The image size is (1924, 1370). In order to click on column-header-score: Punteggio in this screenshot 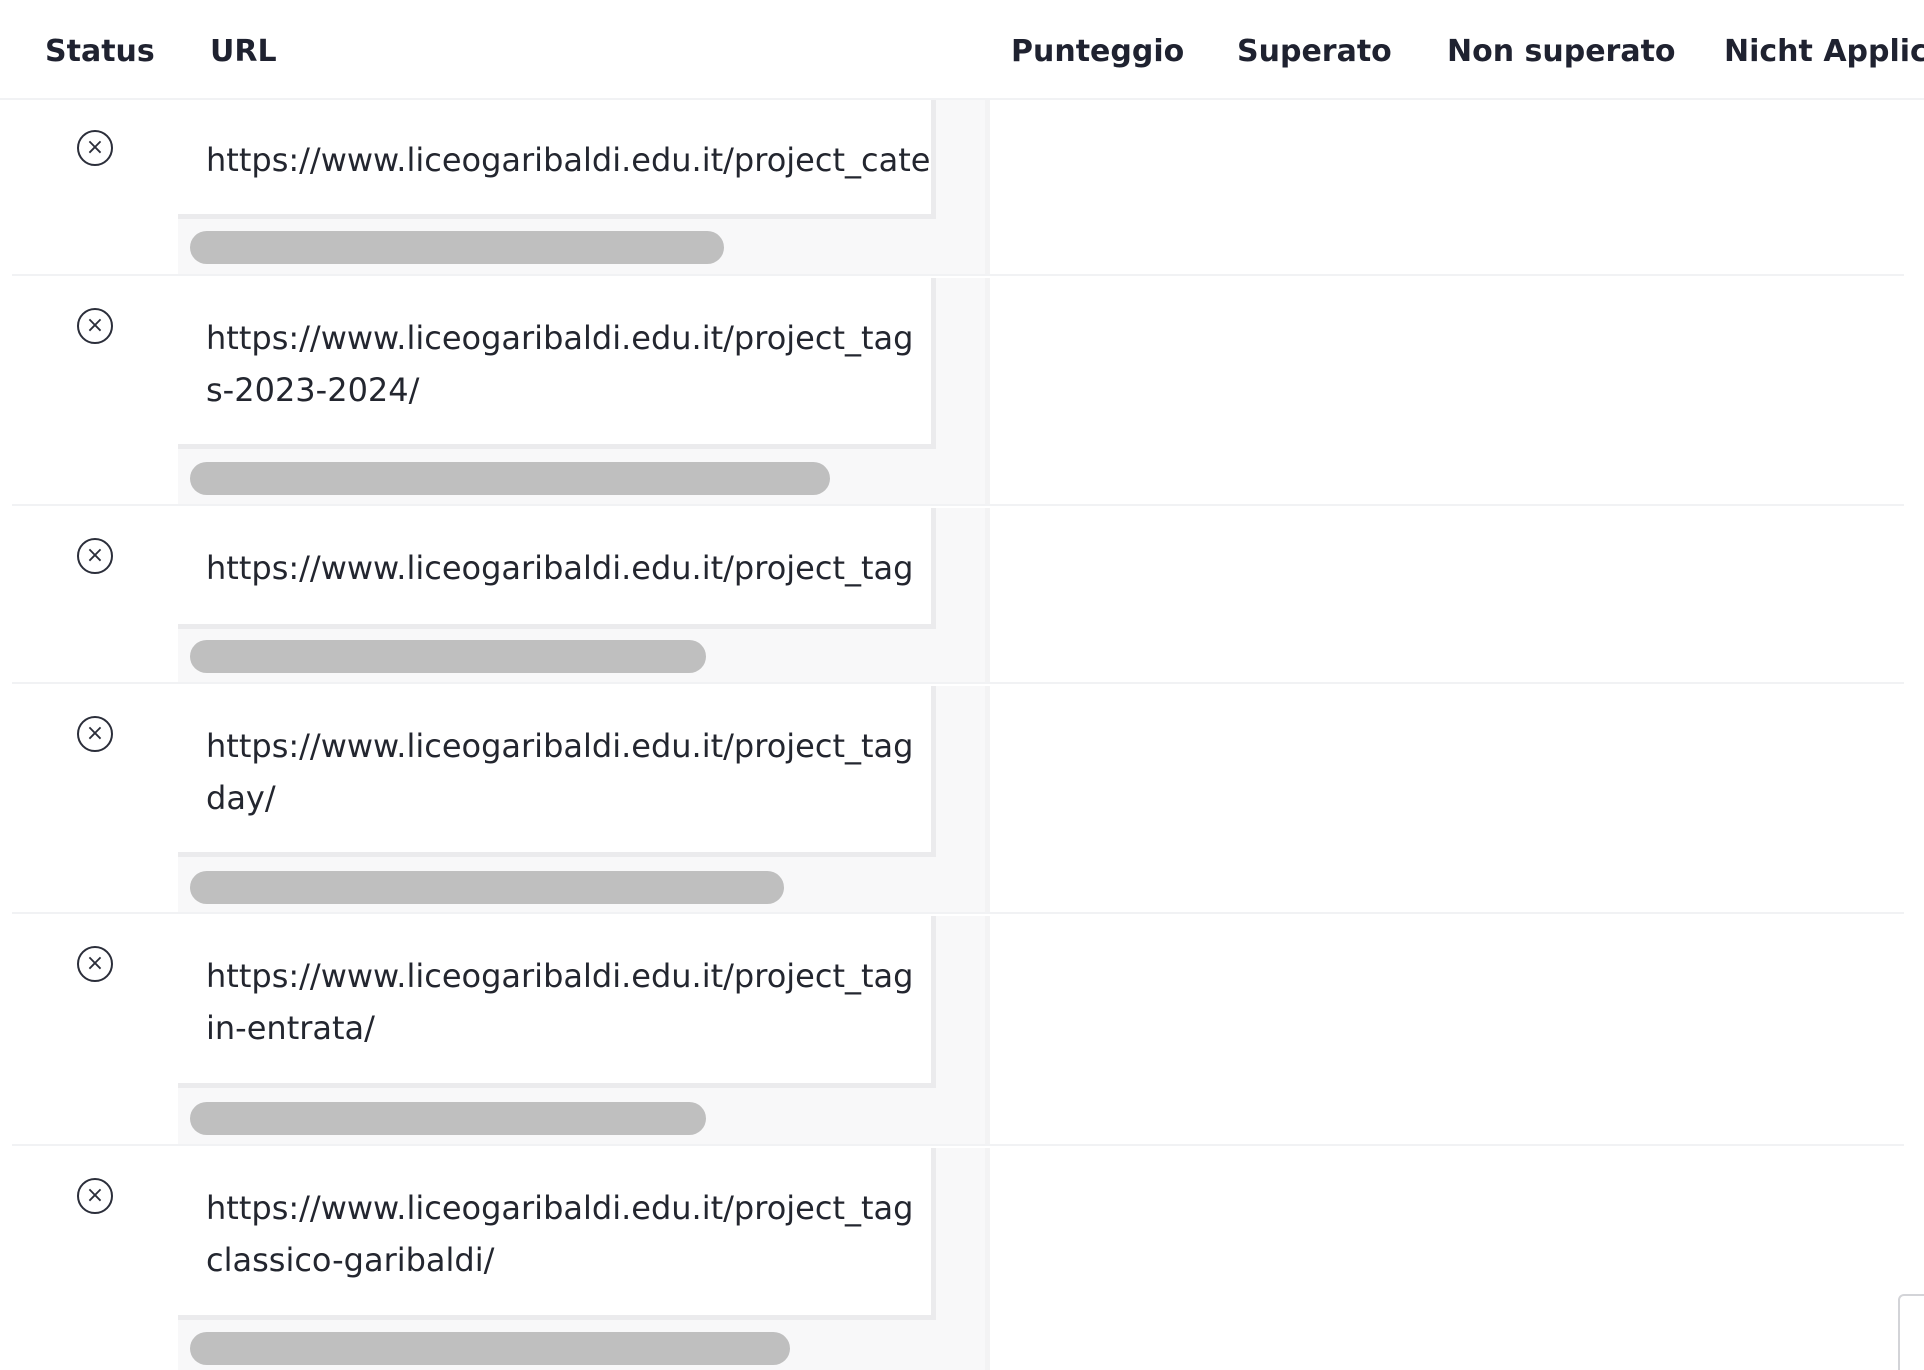, I will do `click(1097, 52)`.